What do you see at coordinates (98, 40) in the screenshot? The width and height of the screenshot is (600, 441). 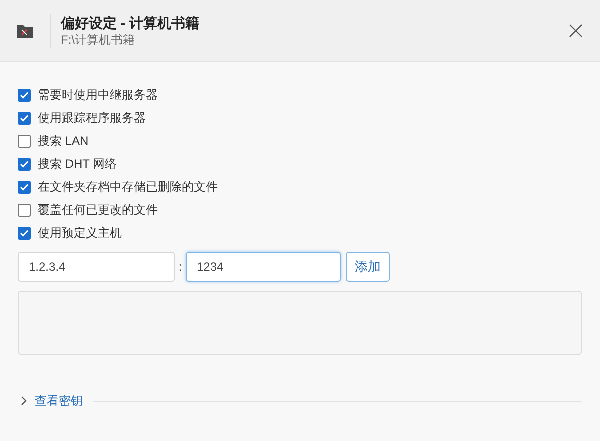 I see `window-subtitle: F:\计算机书籍` at bounding box center [98, 40].